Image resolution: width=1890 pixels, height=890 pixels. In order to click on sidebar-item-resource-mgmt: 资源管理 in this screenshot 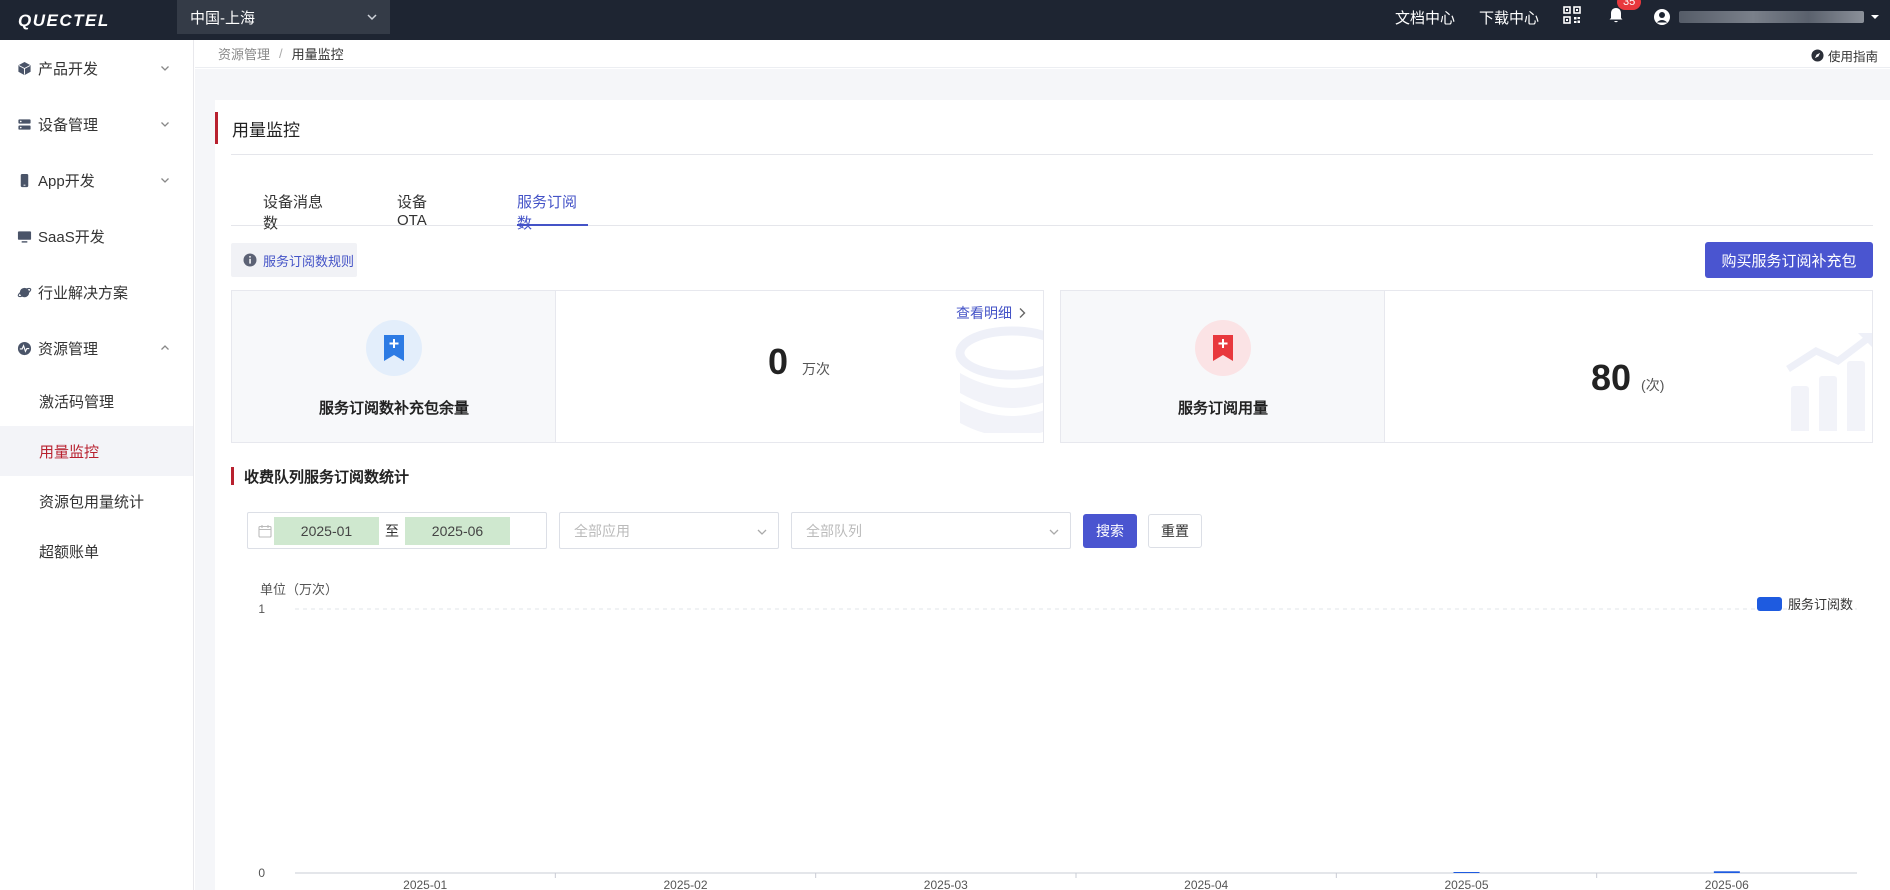, I will do `click(96, 348)`.